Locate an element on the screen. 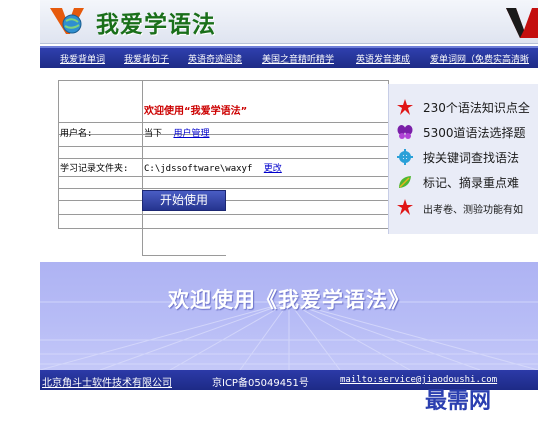 The height and width of the screenshot is (423, 538). current-user-prefix: 当下 is located at coordinates (153, 134).